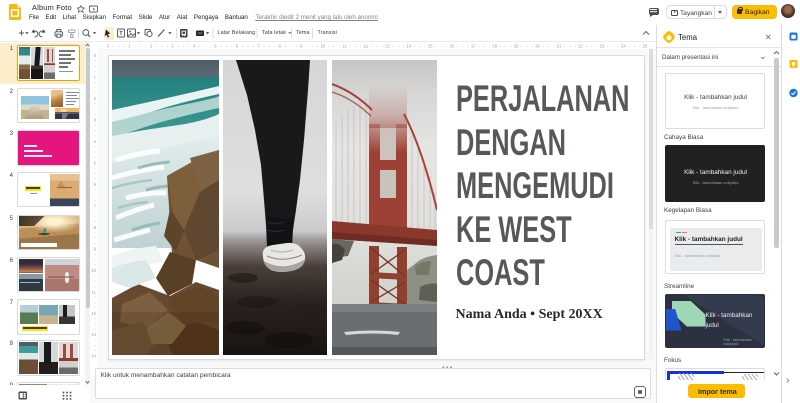 This screenshot has height=403, width=800. What do you see at coordinates (645, 46) in the screenshot?
I see `svg-text: 25` at bounding box center [645, 46].